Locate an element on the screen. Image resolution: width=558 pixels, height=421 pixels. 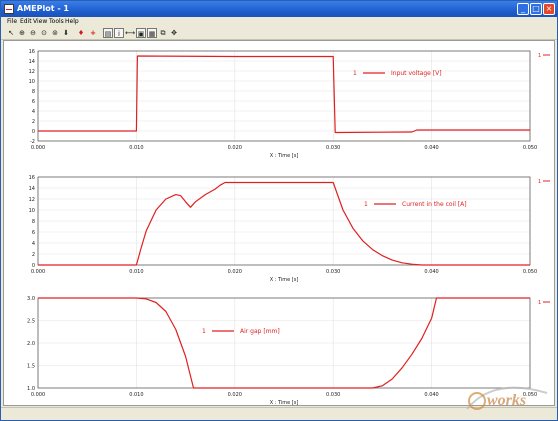
grid-icon: ▦ is located at coordinates (152, 33).